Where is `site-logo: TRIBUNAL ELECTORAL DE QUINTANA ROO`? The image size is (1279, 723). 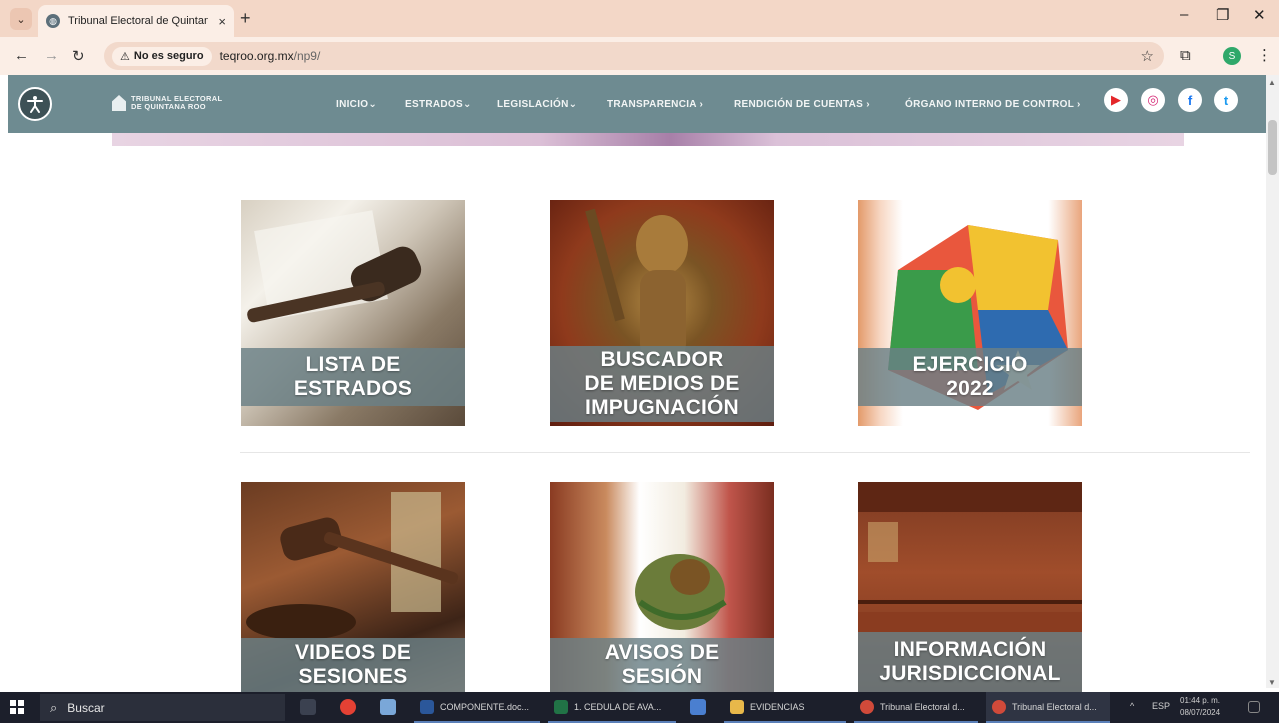
site-logo: TRIBUNAL ELECTORAL DE QUINTANA ROO is located at coordinates (167, 103).